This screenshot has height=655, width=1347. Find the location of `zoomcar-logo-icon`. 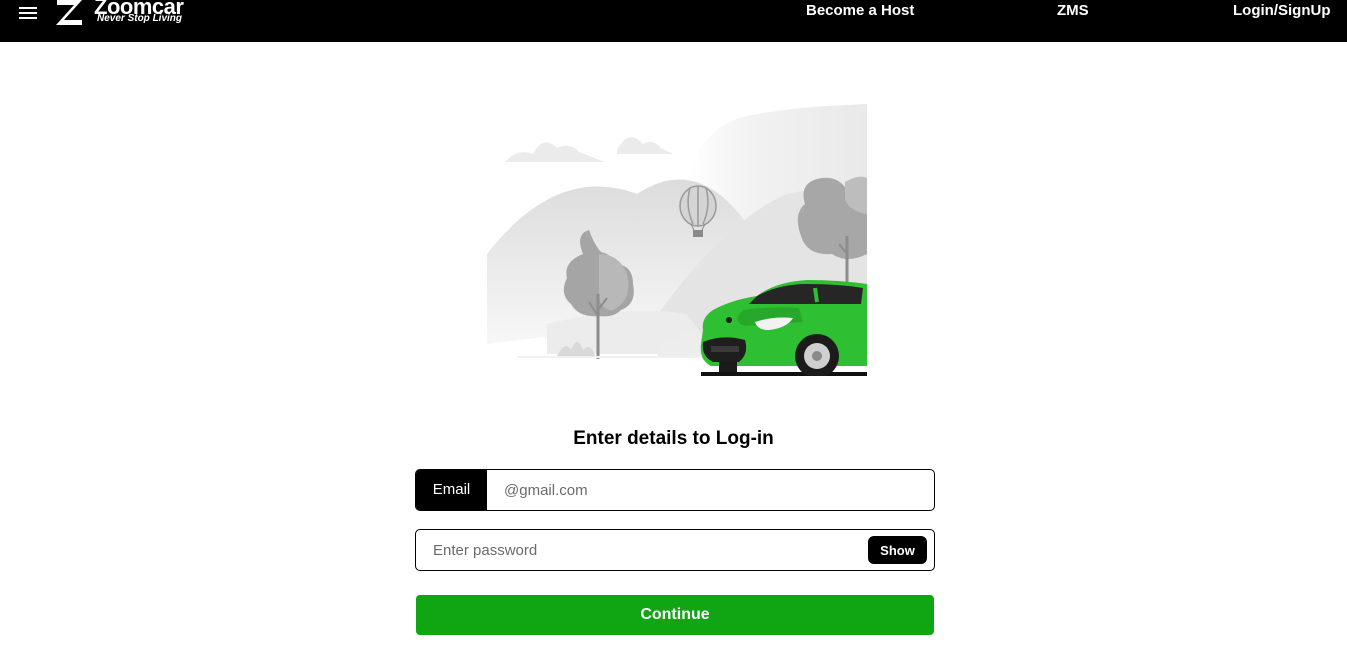

zoomcar-logo-icon is located at coordinates (69, 12).